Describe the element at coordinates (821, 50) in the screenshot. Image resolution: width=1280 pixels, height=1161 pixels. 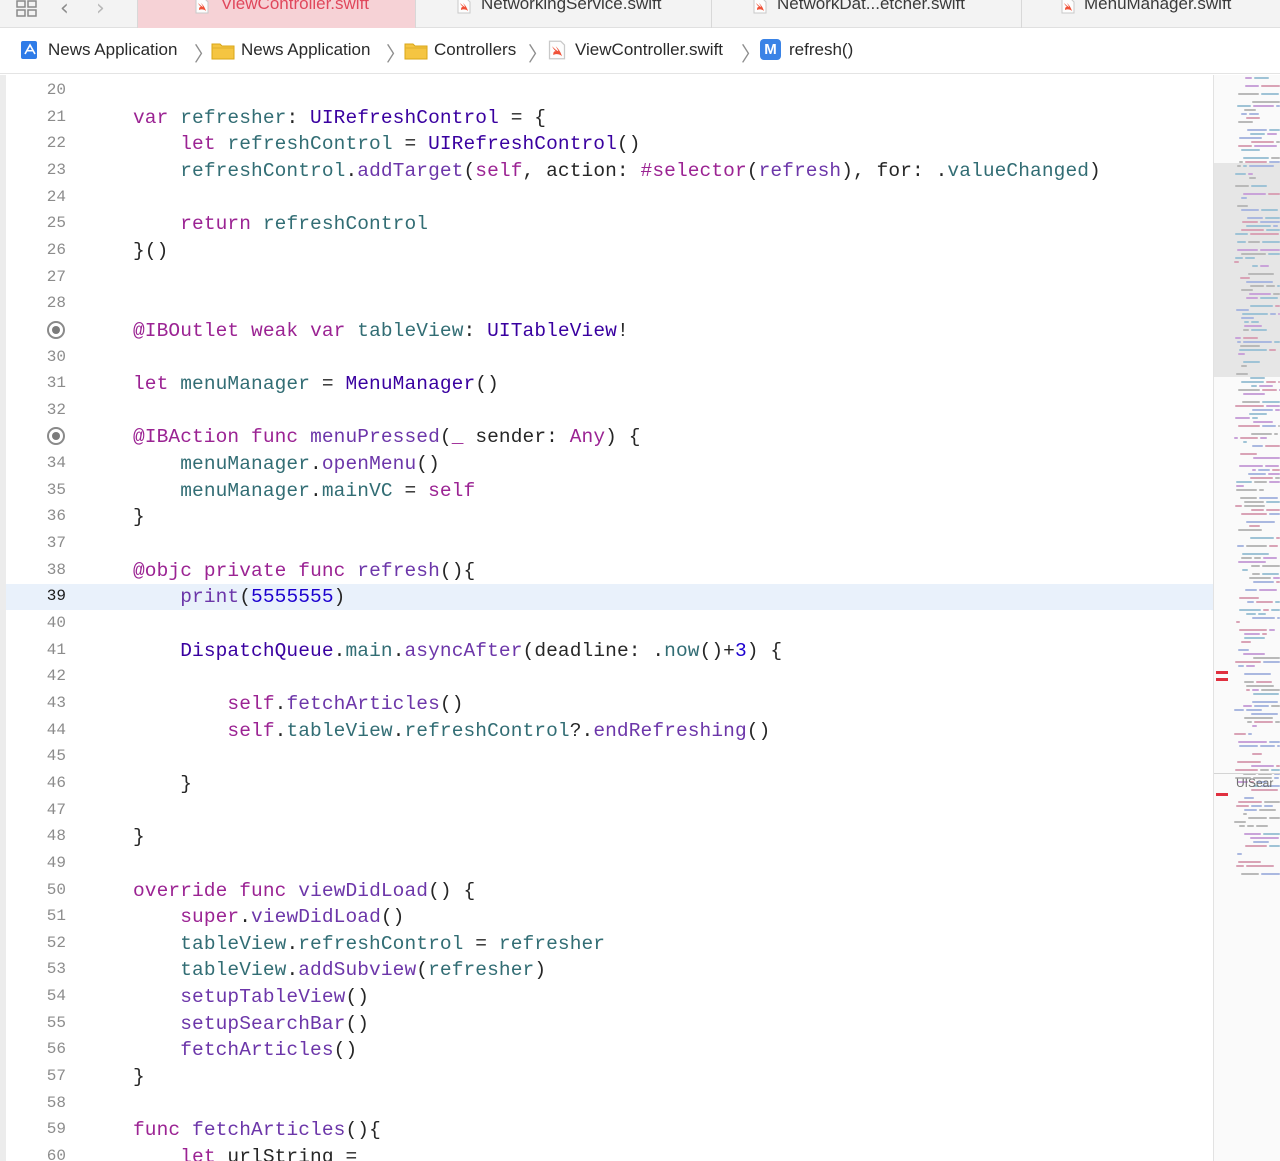
I see `breadcrumb-method: refresh()` at that location.